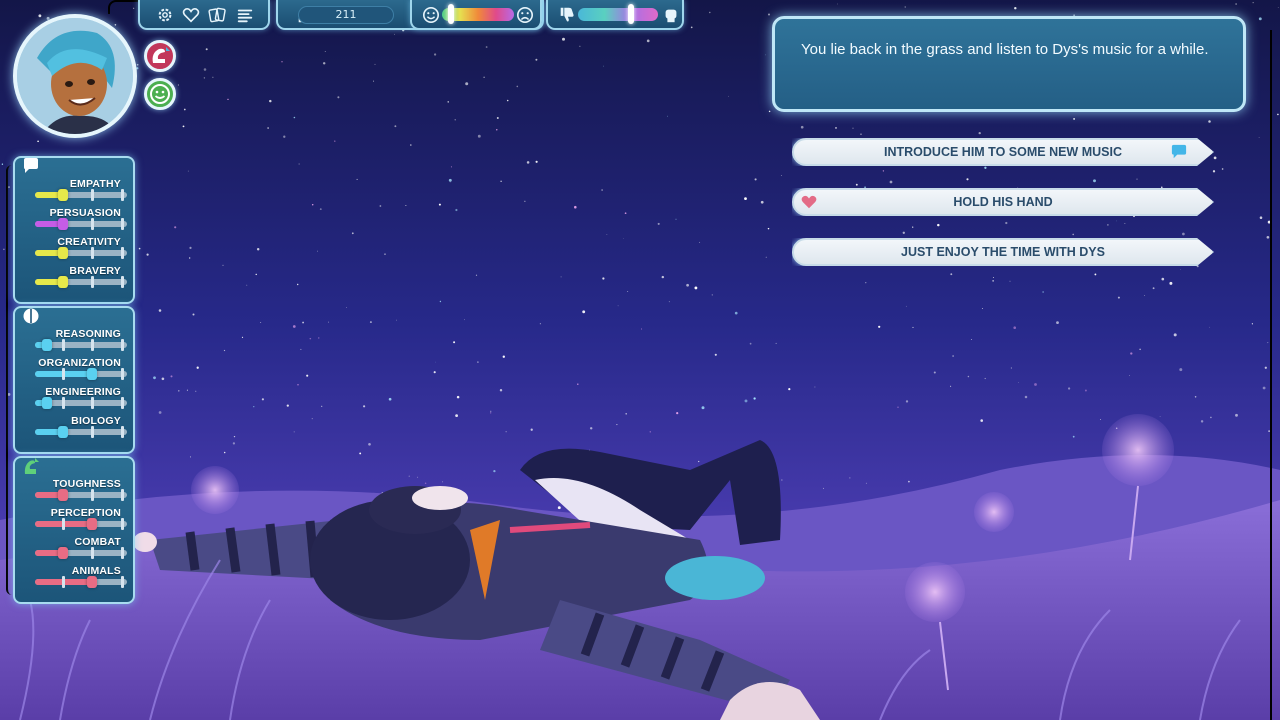 This screenshot has width=1280, height=720. I want to click on mind-stats-panel: REASONING ORGANIZATION ENGINEERING BIOLOGY, so click(74, 380).